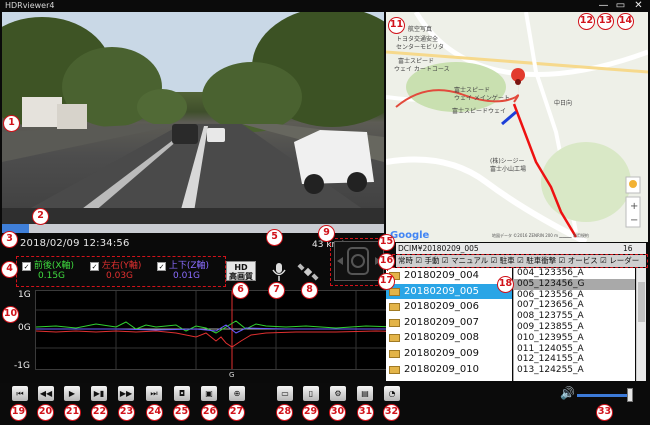 This screenshot has width=650, height=425. What do you see at coordinates (75, 243) in the screenshot?
I see `recording-datetime: 2018/02/09 12:34:56` at bounding box center [75, 243].